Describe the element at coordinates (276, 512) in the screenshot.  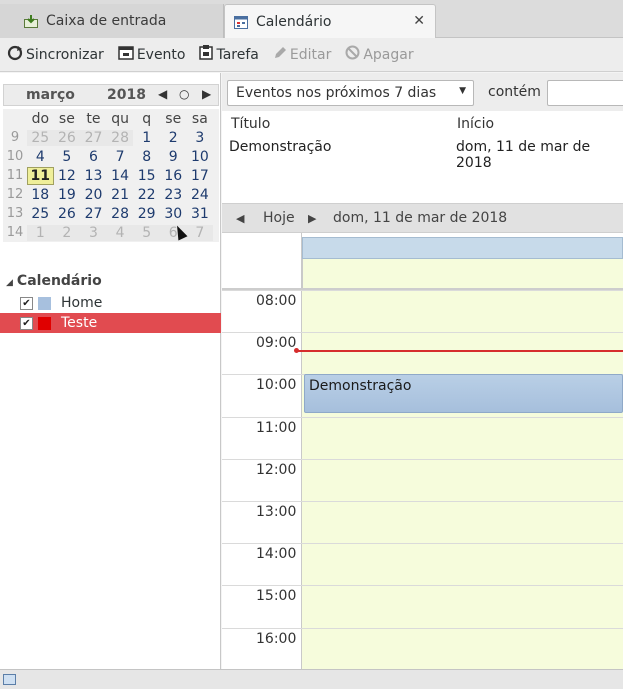
I see `hour-label: 13:00` at that location.